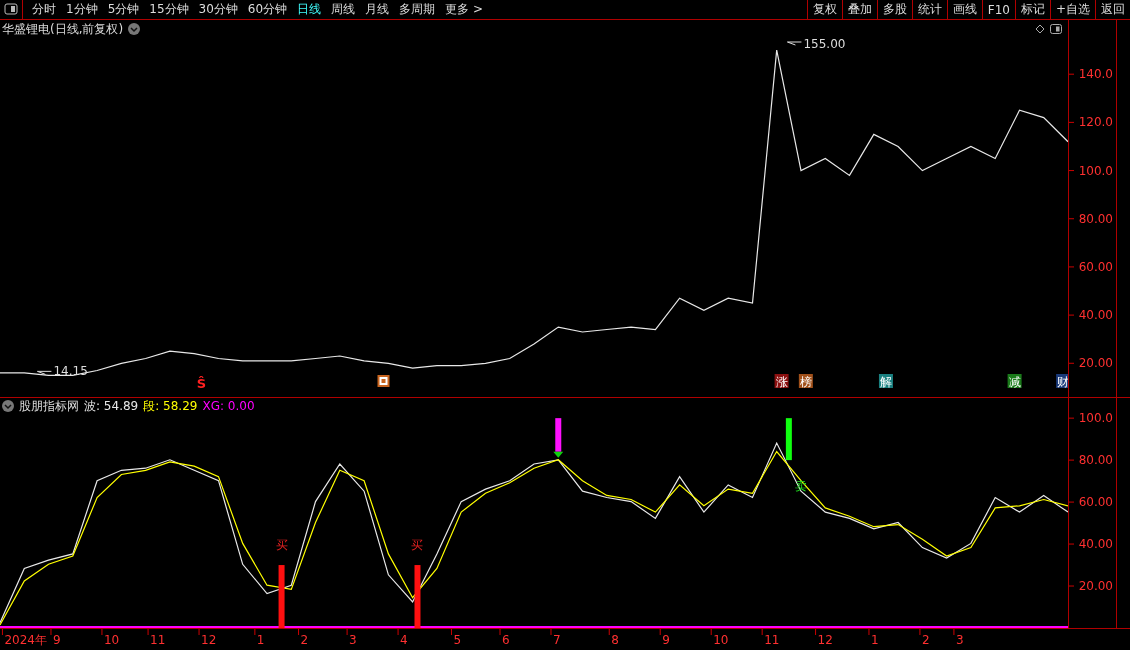  Describe the element at coordinates (49, 406) in the screenshot. I see `indicator-name: 股朋指标网` at that location.